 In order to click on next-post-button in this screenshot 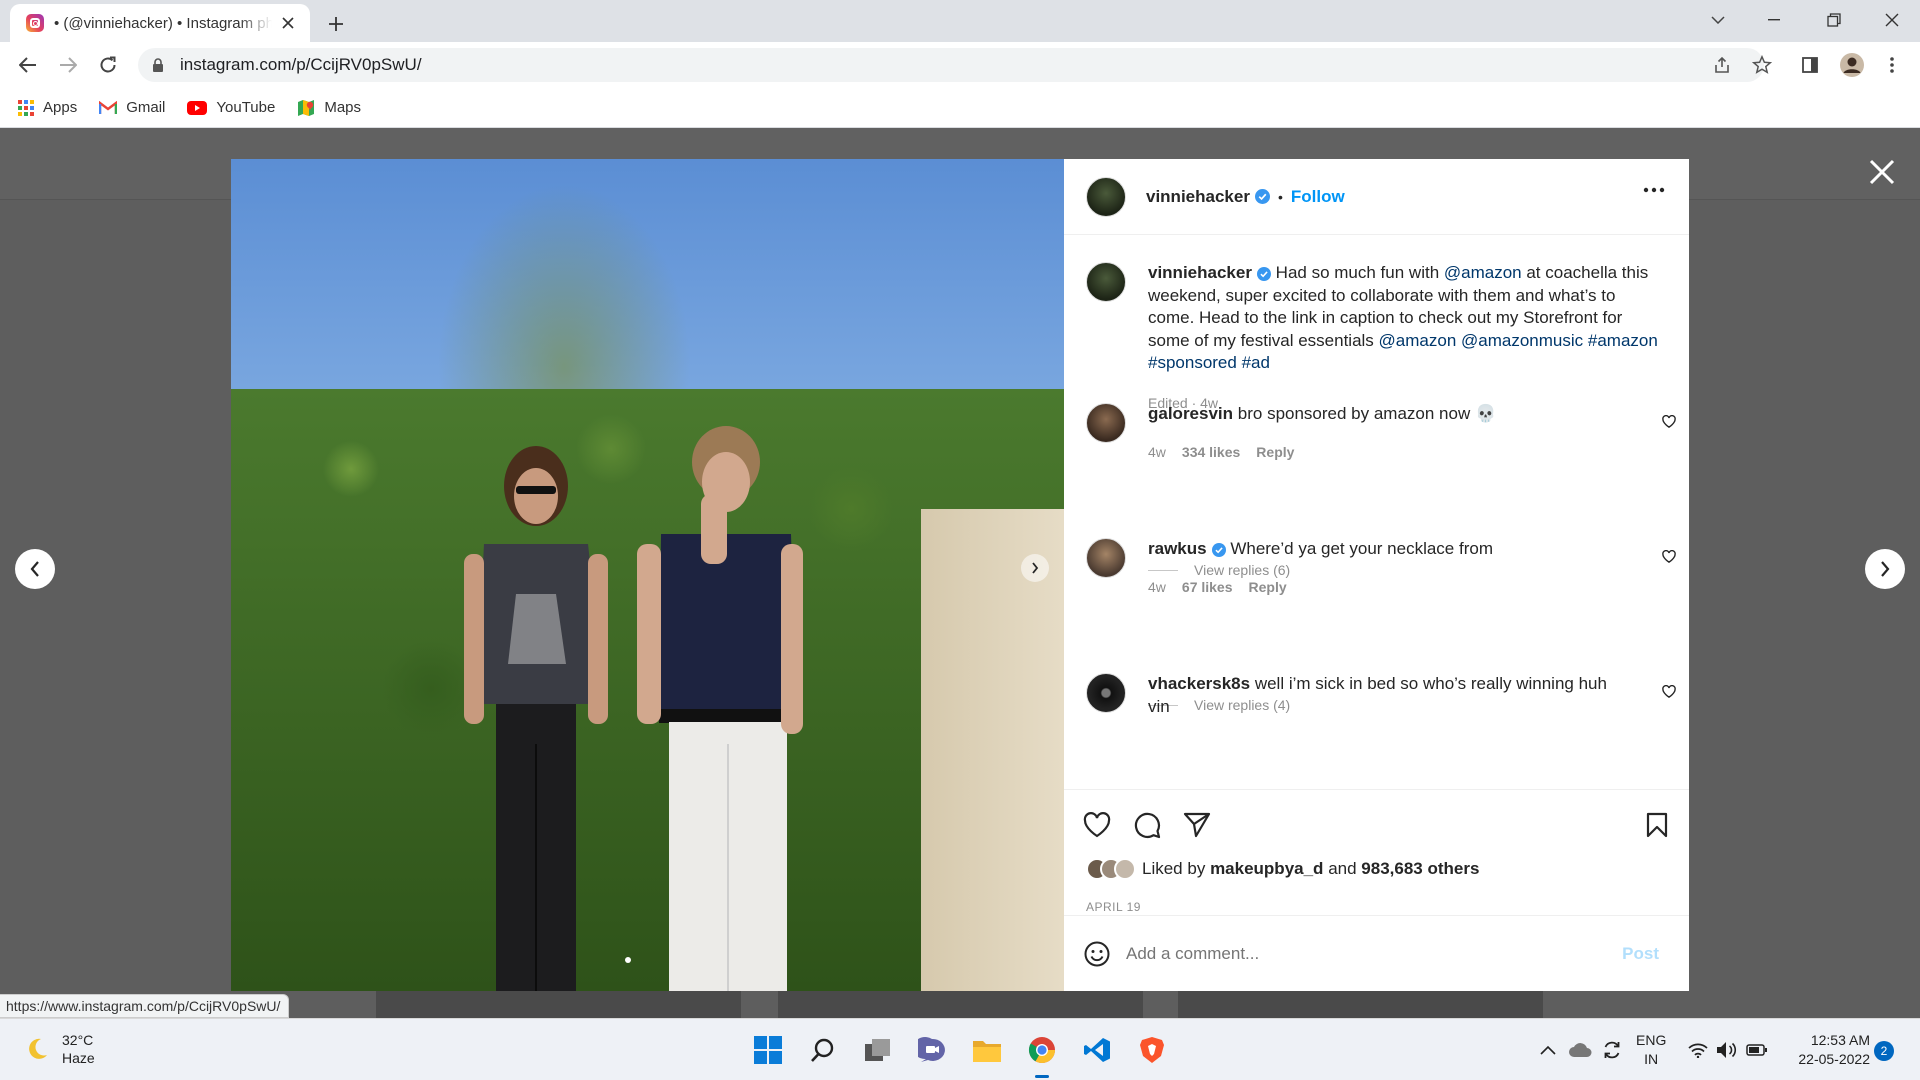, I will do `click(1885, 569)`.